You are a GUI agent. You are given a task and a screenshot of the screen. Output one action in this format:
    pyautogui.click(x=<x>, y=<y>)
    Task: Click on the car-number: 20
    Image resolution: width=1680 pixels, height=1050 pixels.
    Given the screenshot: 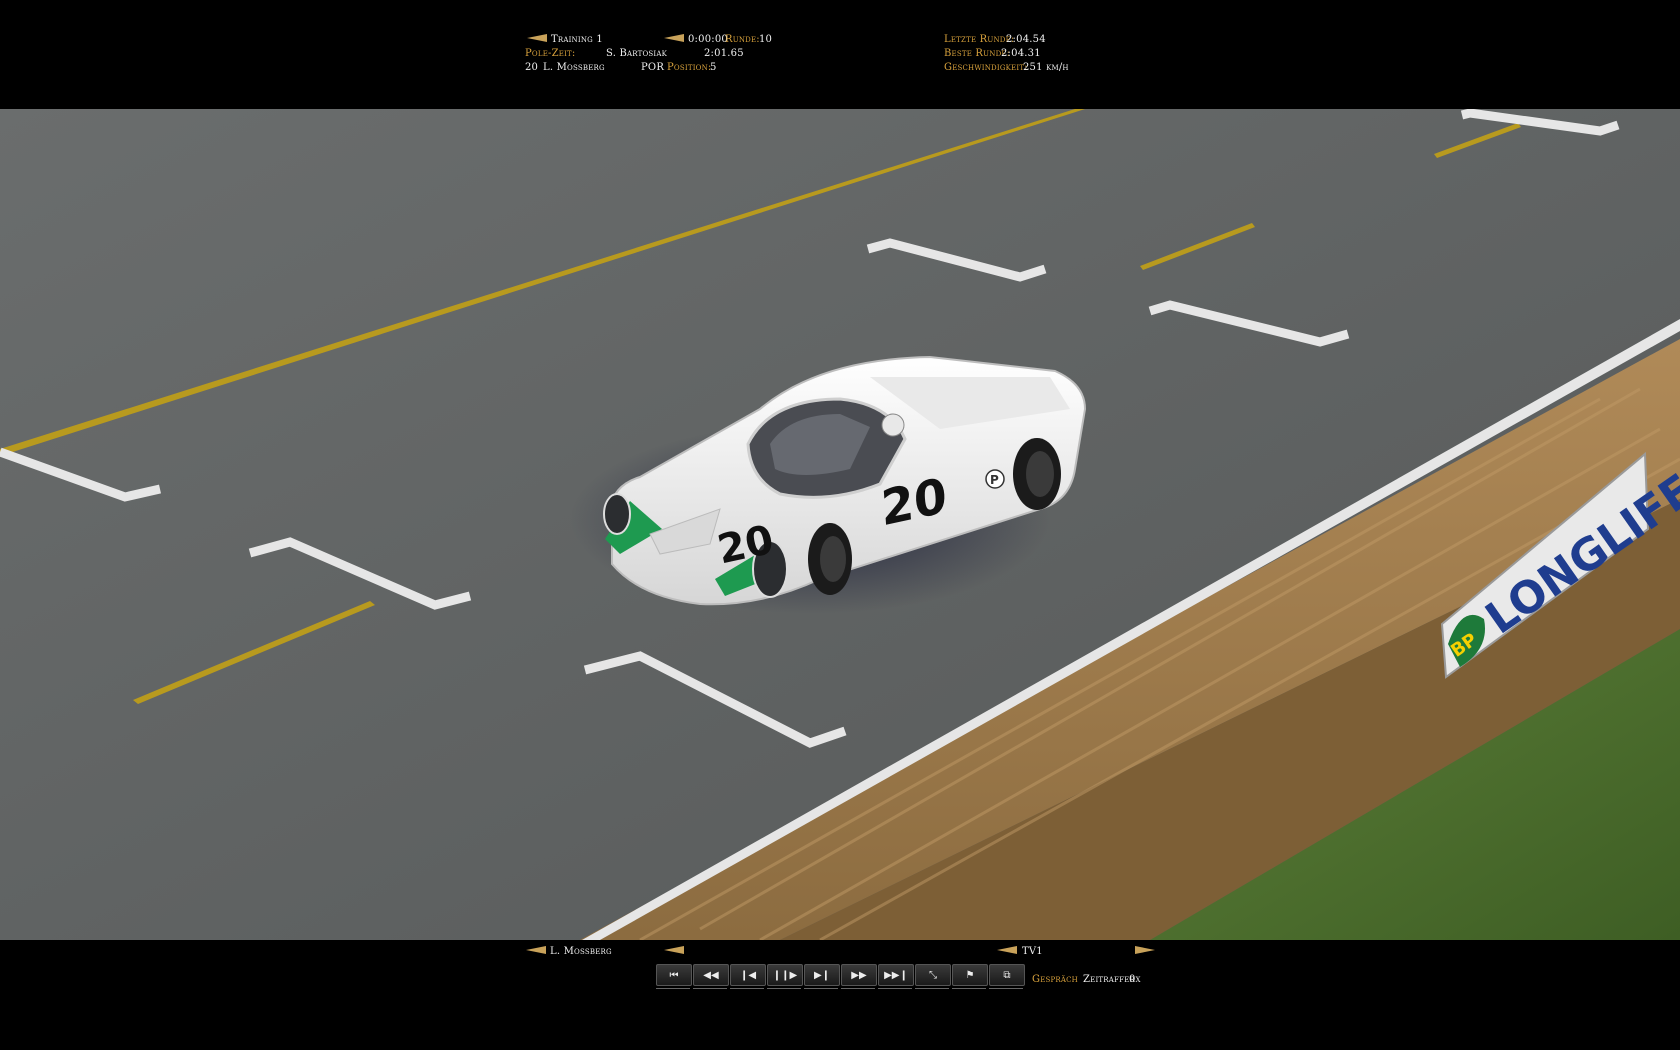 What is the action you would take?
    pyautogui.click(x=532, y=67)
    